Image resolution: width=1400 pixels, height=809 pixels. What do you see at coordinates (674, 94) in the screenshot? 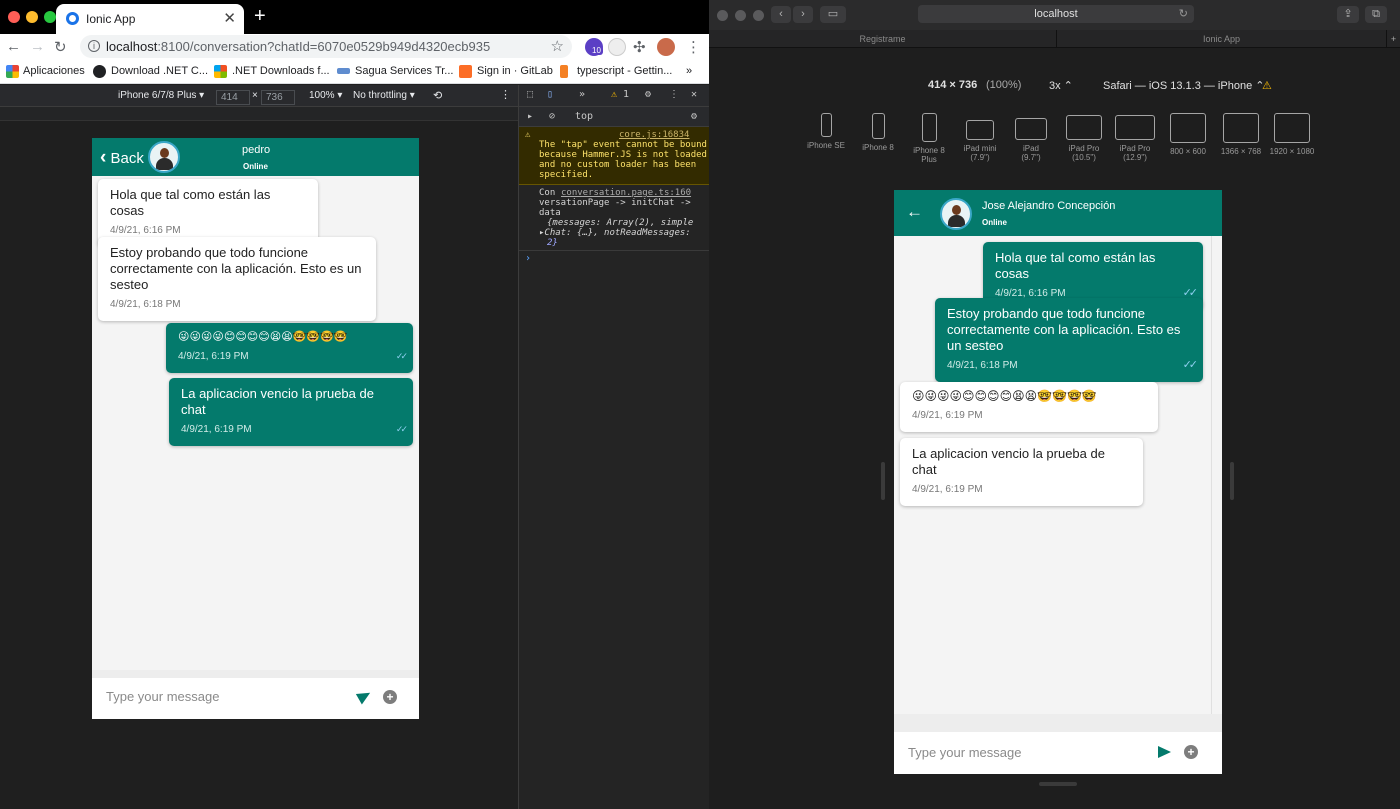
I see `devtools-menu-icon: ⋮` at bounding box center [674, 94].